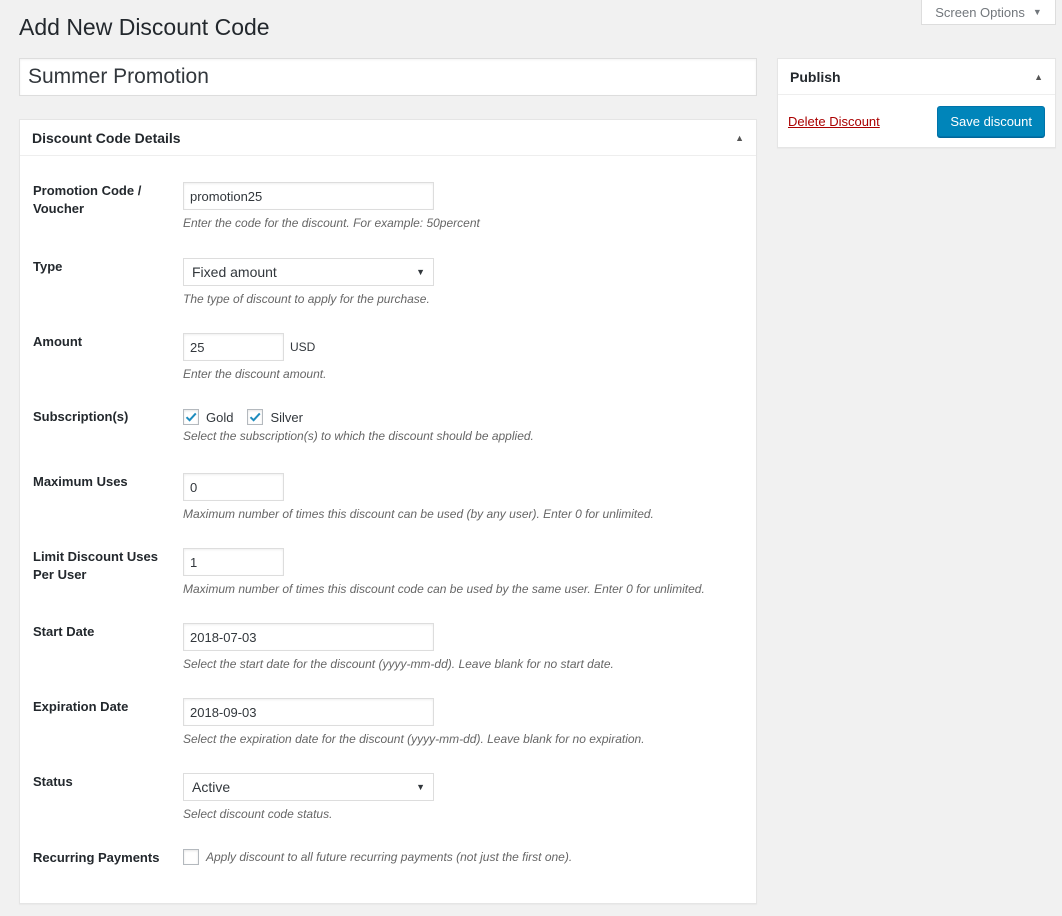  Describe the element at coordinates (64, 631) in the screenshot. I see `start-date-label: Start Date` at that location.